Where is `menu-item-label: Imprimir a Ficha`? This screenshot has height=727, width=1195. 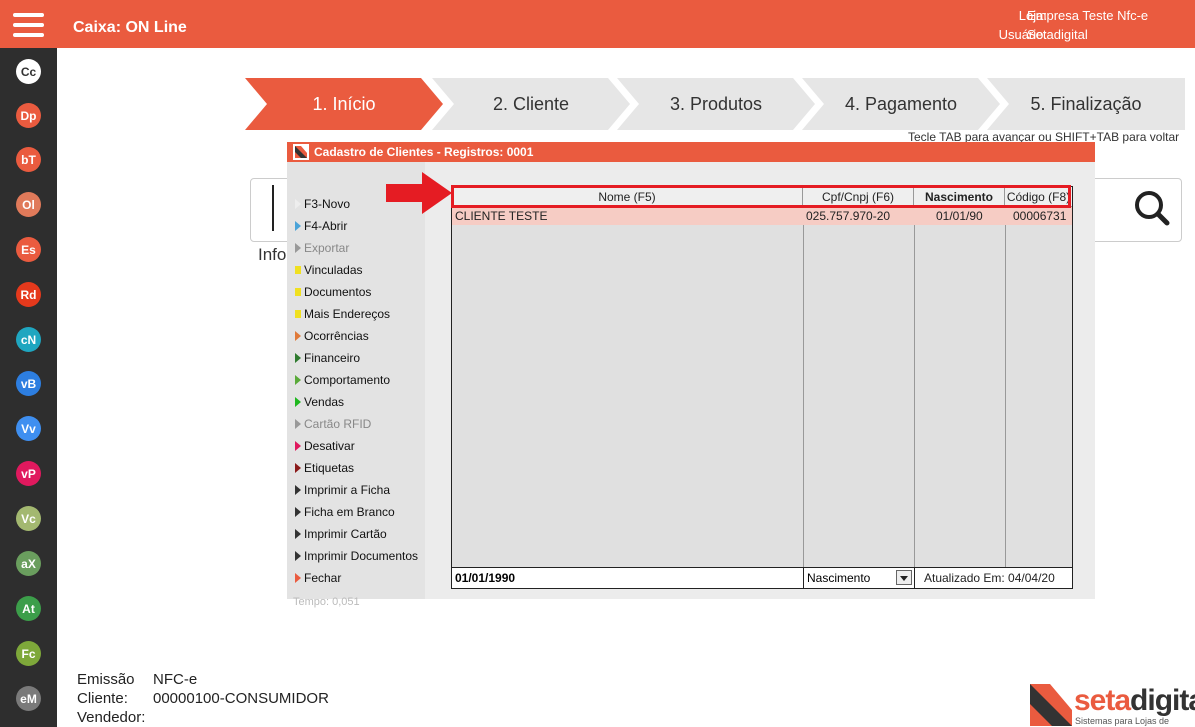 menu-item-label: Imprimir a Ficha is located at coordinates (347, 490).